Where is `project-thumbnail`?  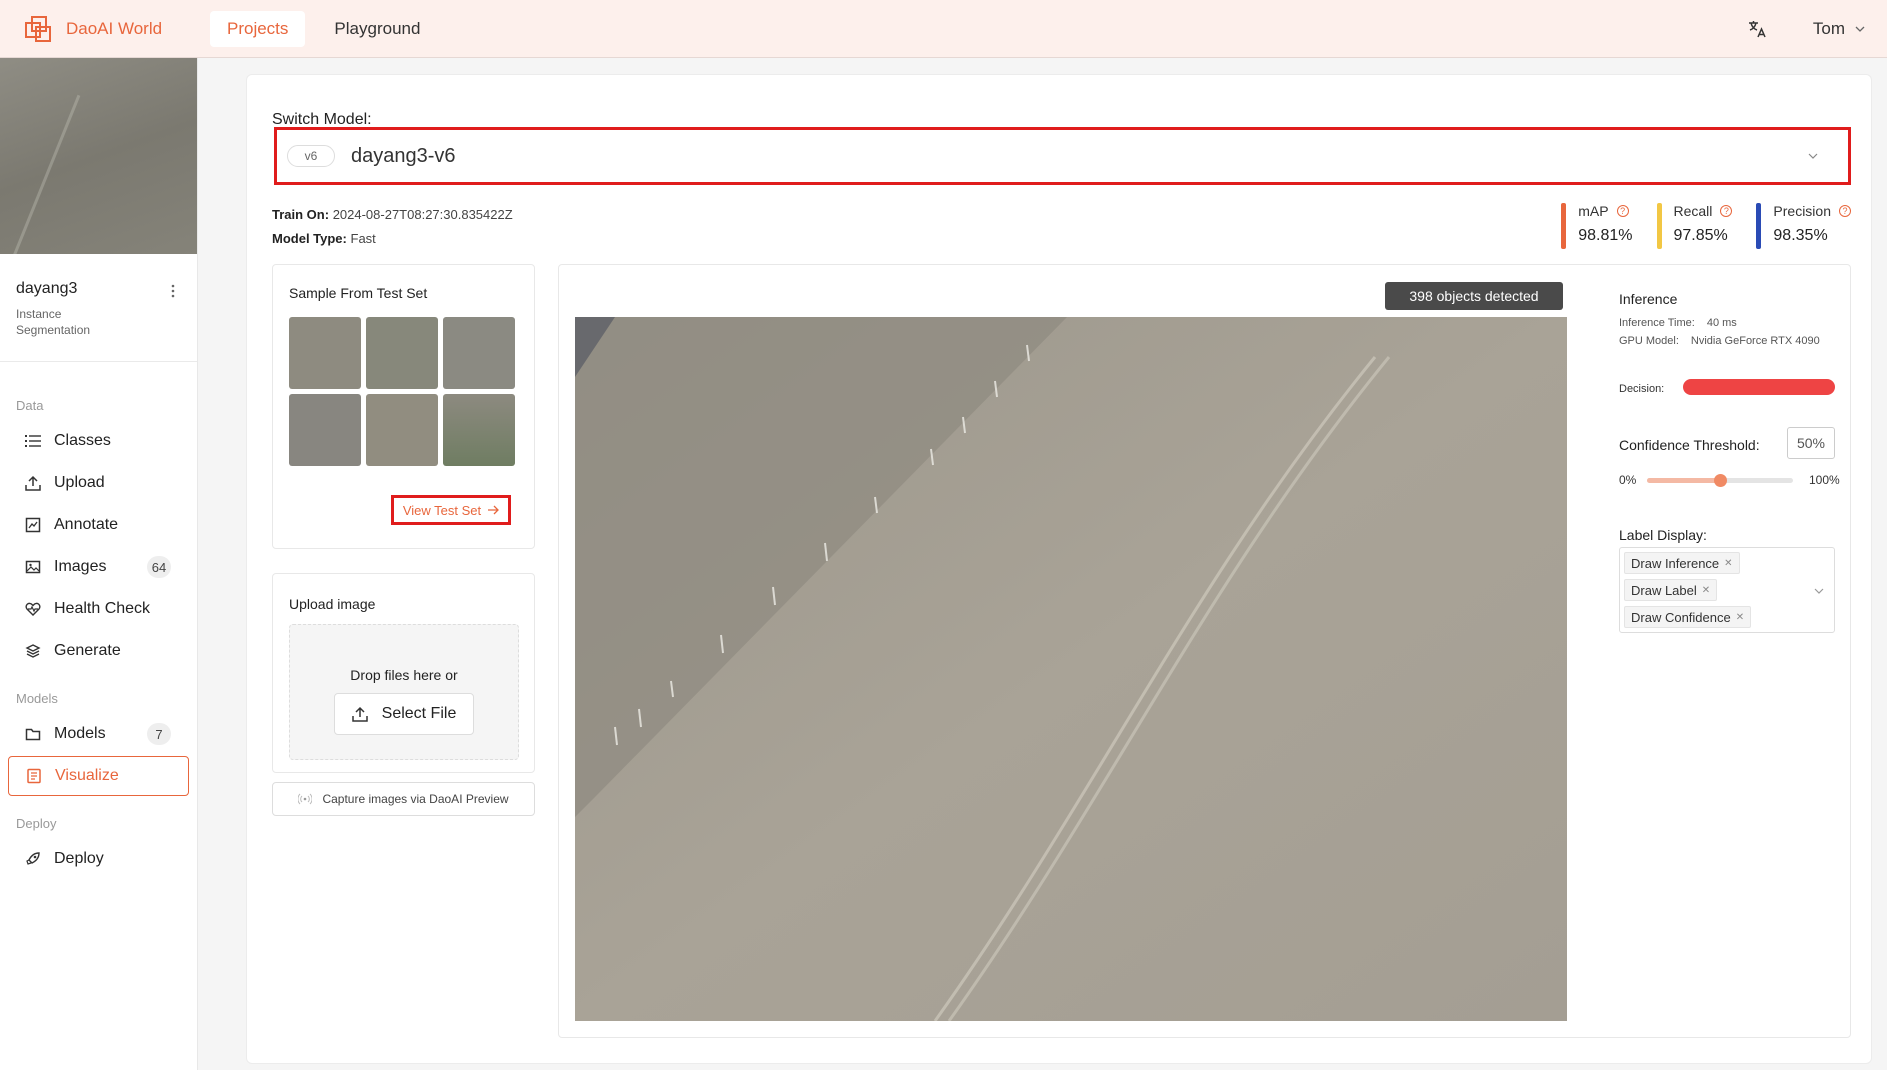
project-thumbnail is located at coordinates (98, 156).